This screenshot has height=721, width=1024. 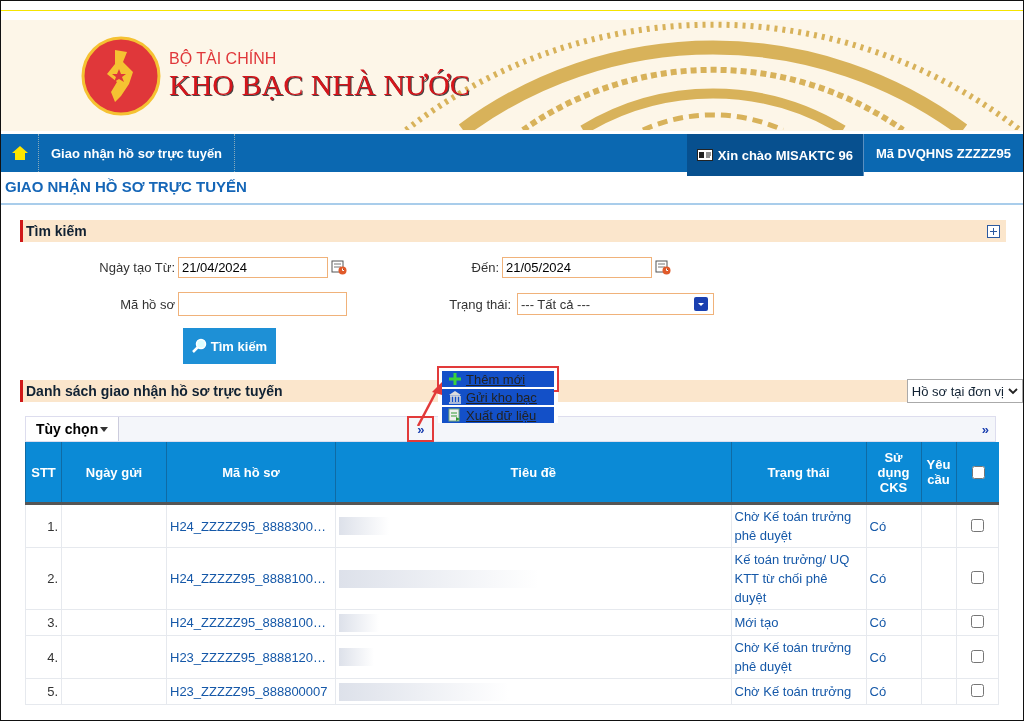 I want to click on blurred-title, so click(x=356, y=657).